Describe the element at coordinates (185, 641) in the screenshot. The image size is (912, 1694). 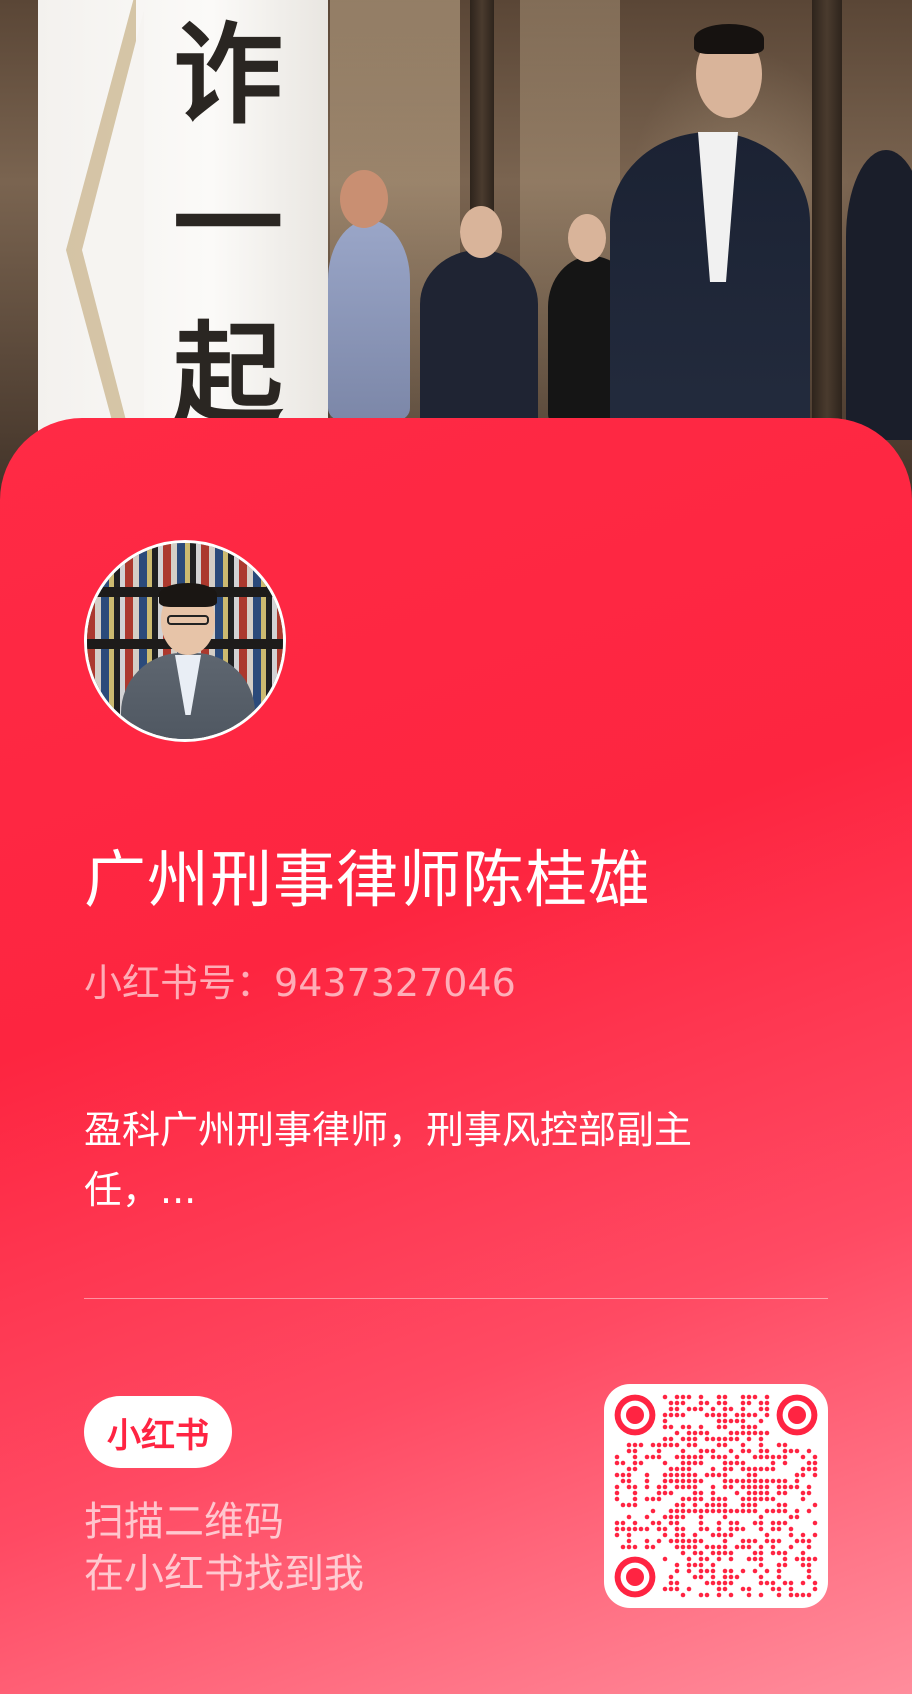
I see `profile-avatar` at that location.